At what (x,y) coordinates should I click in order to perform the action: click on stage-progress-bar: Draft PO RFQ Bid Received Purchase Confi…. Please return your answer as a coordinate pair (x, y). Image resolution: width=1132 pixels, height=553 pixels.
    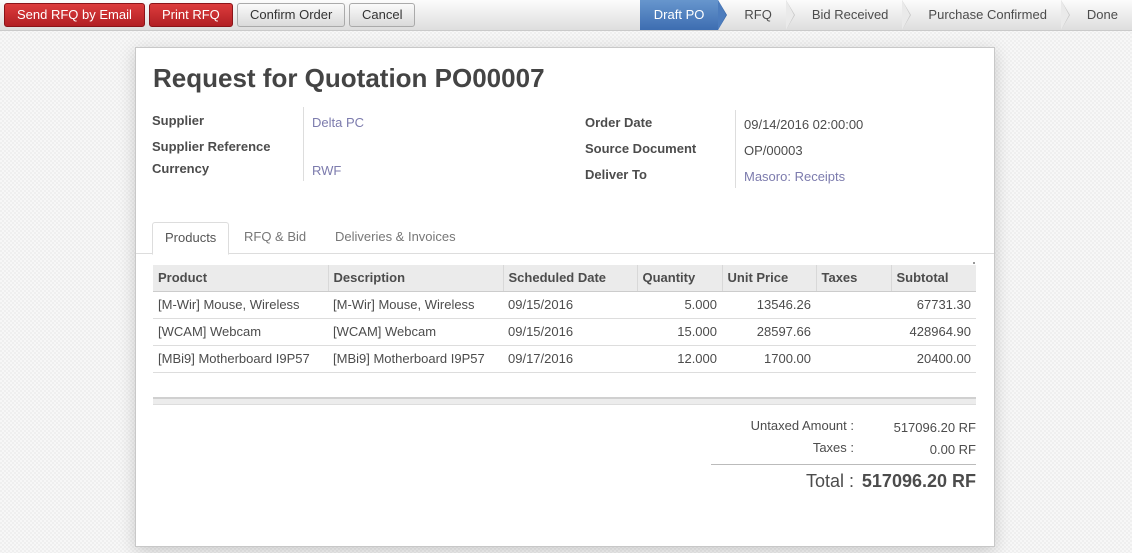
    Looking at the image, I should click on (885, 15).